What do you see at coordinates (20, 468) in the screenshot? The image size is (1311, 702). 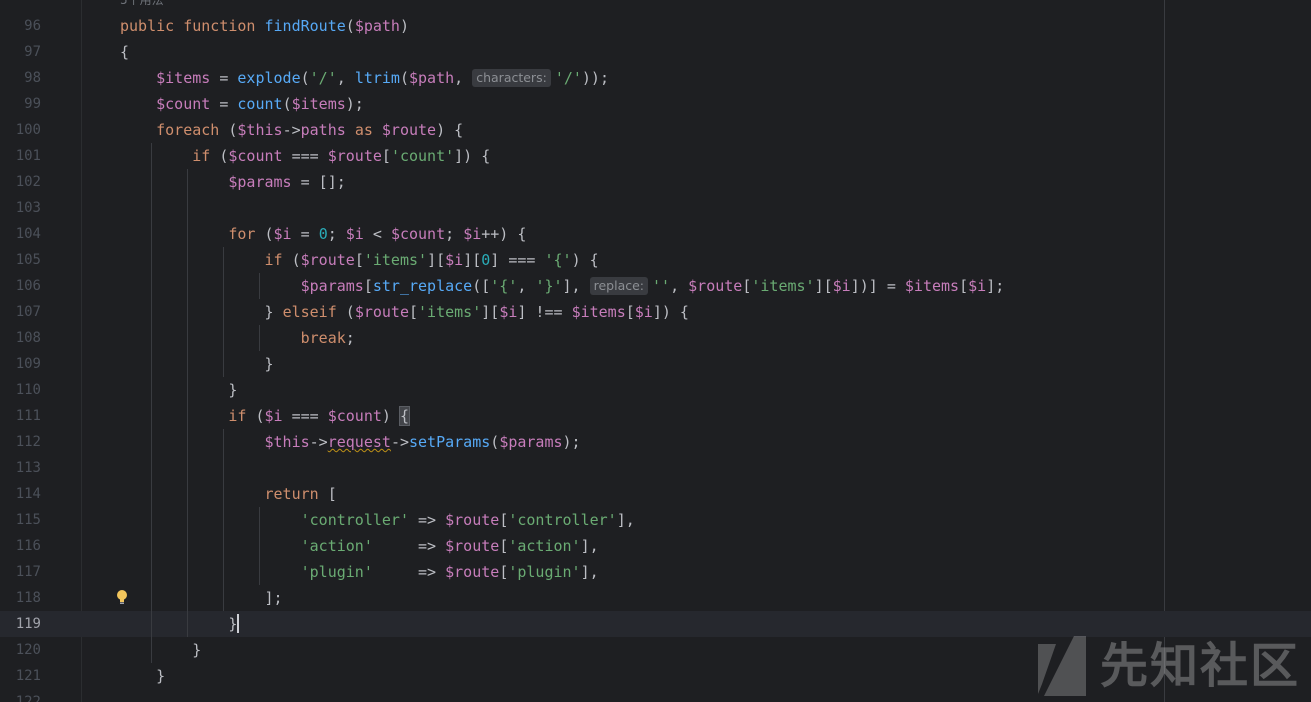 I see `line-number: 113` at bounding box center [20, 468].